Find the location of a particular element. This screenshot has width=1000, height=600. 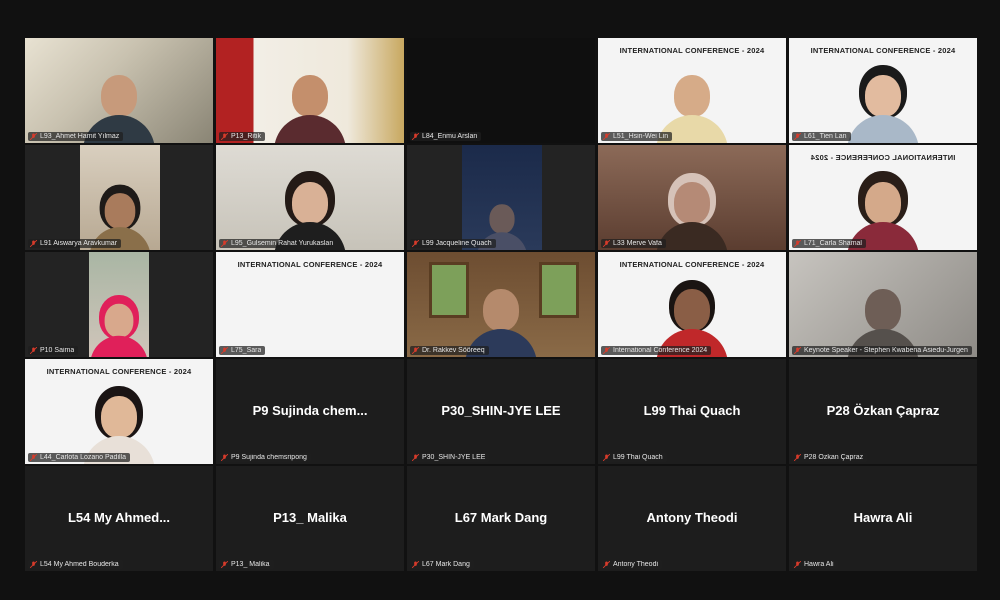

participant-name: L99 Jacqueline Quach is located at coordinates (457, 243).